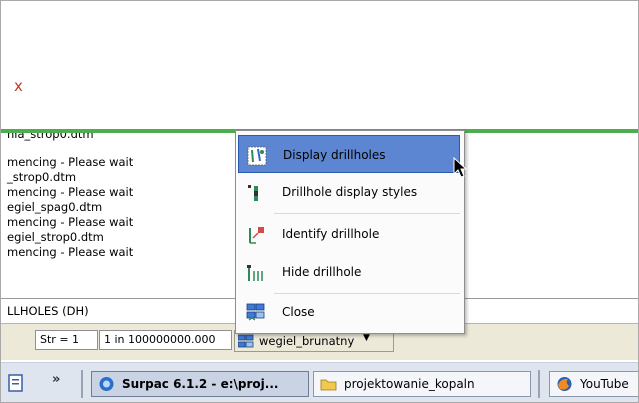 This screenshot has width=639, height=403. I want to click on menu-item-identify-drillhole: Identify drillhole, so click(349, 234).